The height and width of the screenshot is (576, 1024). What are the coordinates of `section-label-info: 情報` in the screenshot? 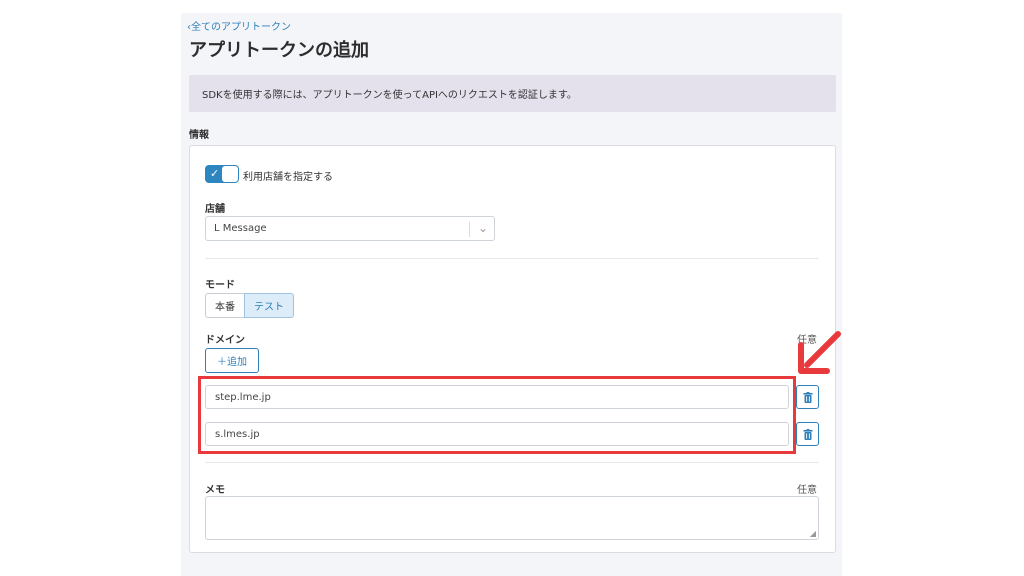 It's located at (199, 135).